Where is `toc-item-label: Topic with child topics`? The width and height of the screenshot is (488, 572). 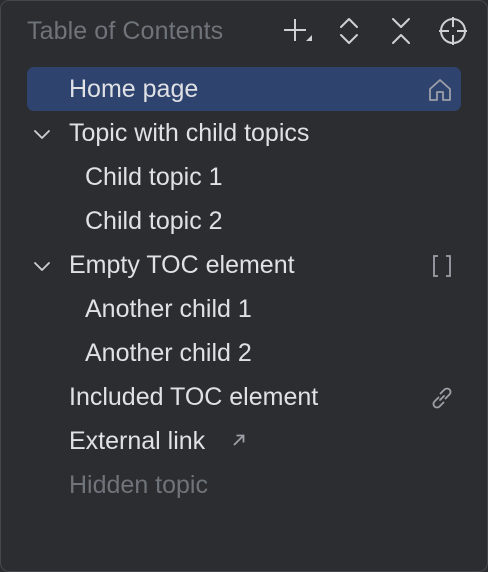 toc-item-label: Topic with child topics is located at coordinates (189, 133).